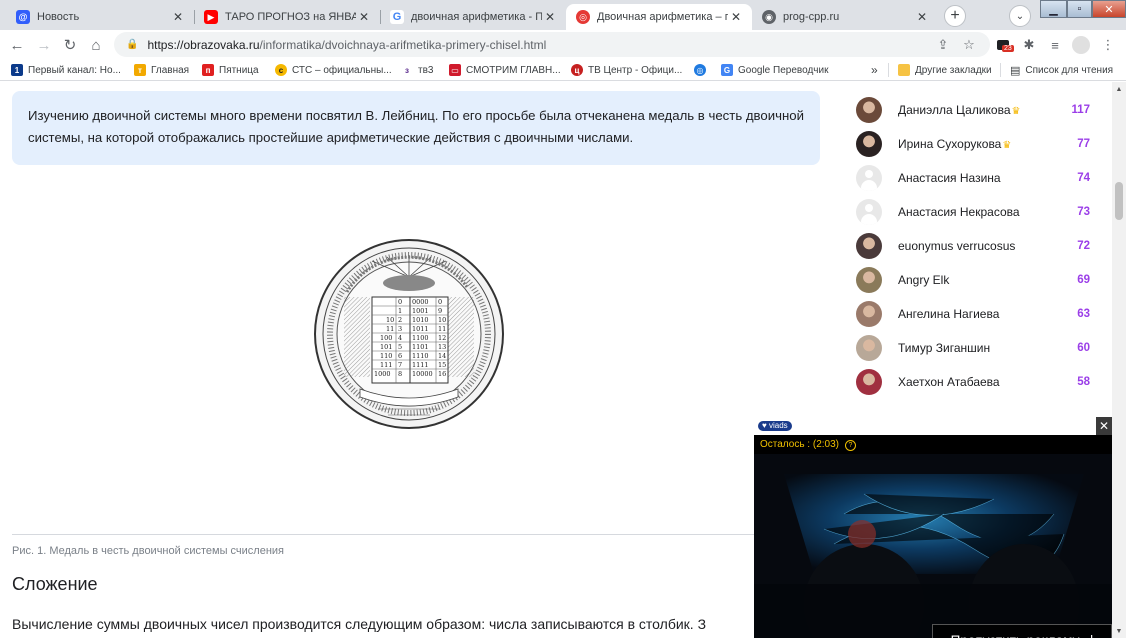 This screenshot has height=638, width=1126. I want to click on bookmark-circle: ◎, so click(702, 70).